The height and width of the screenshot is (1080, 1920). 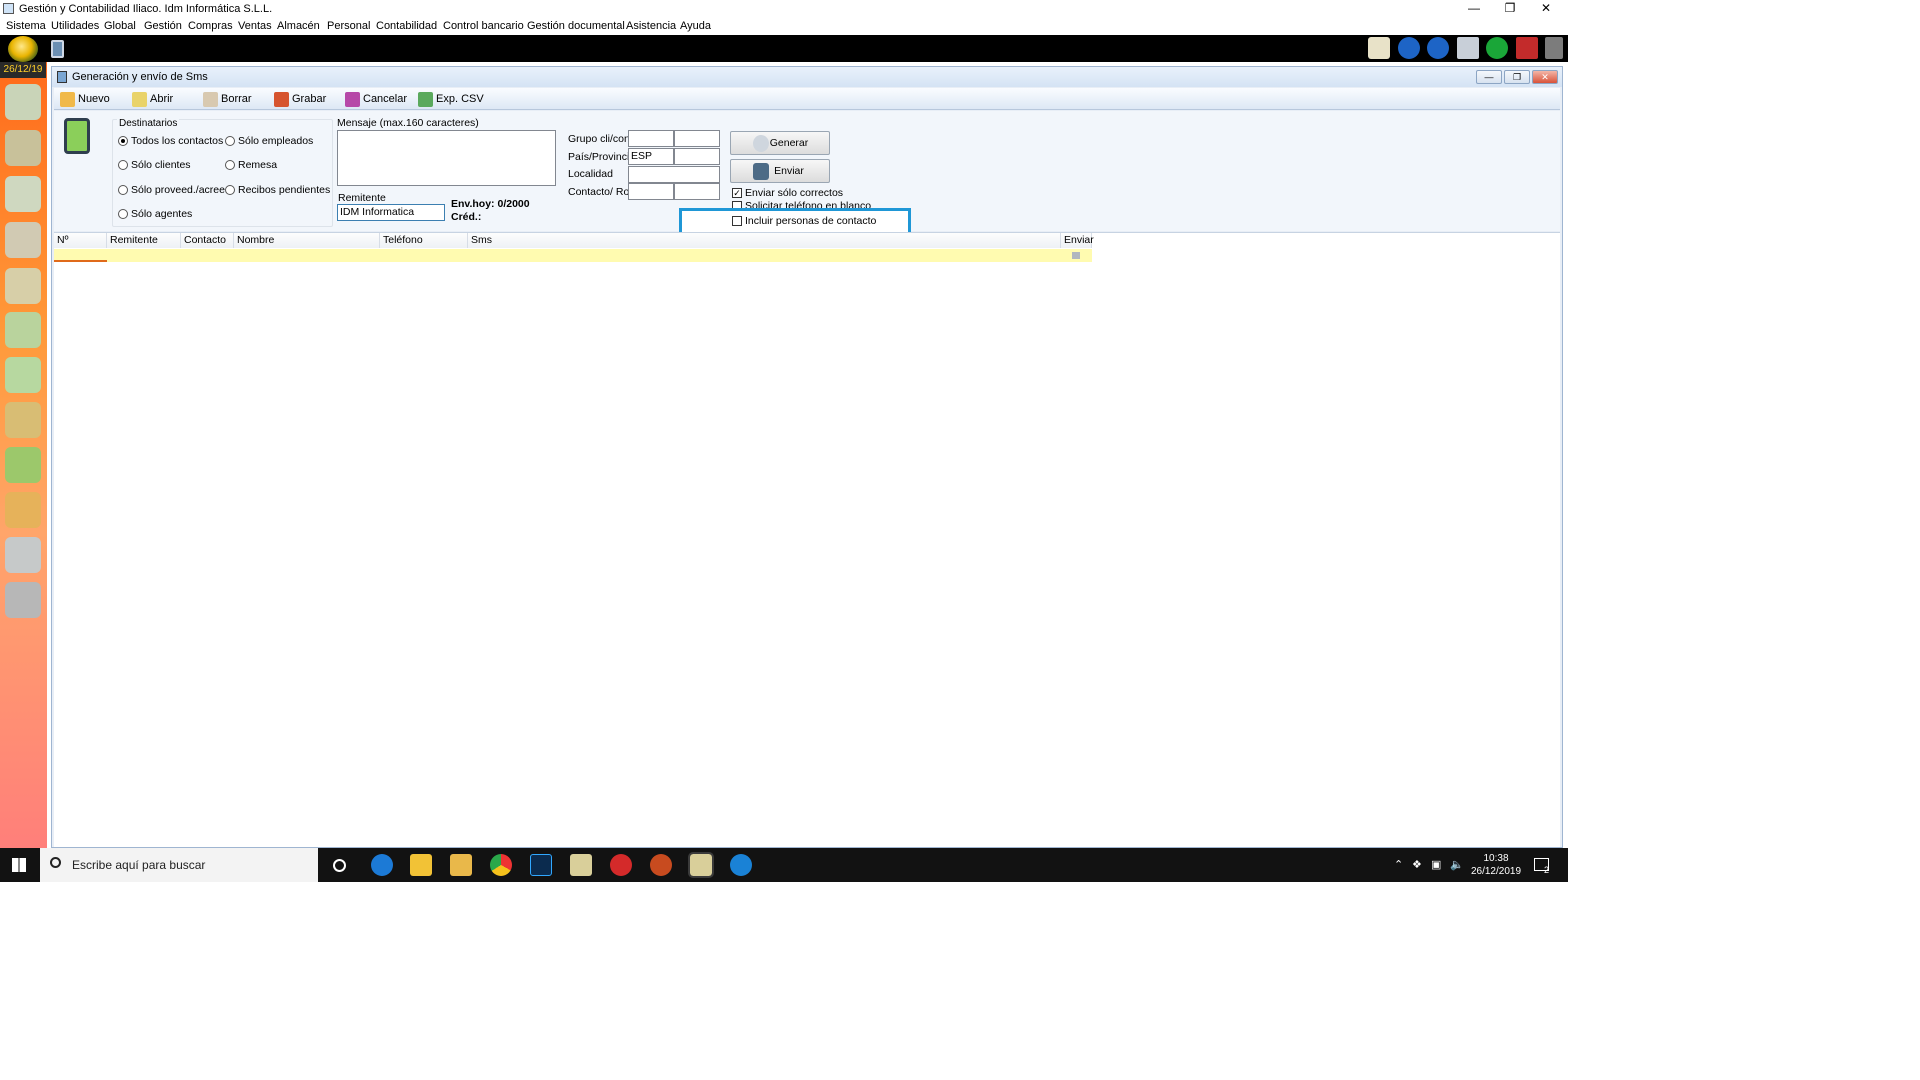 I want to click on tray-chevron-icon: ⌃, so click(x=1398, y=864).